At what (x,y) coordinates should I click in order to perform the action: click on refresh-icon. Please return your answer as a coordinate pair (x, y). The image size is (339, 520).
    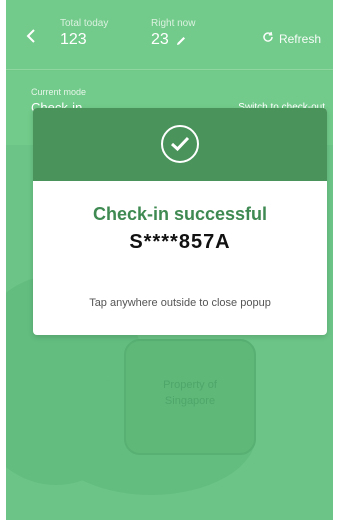
    Looking at the image, I should click on (268, 38).